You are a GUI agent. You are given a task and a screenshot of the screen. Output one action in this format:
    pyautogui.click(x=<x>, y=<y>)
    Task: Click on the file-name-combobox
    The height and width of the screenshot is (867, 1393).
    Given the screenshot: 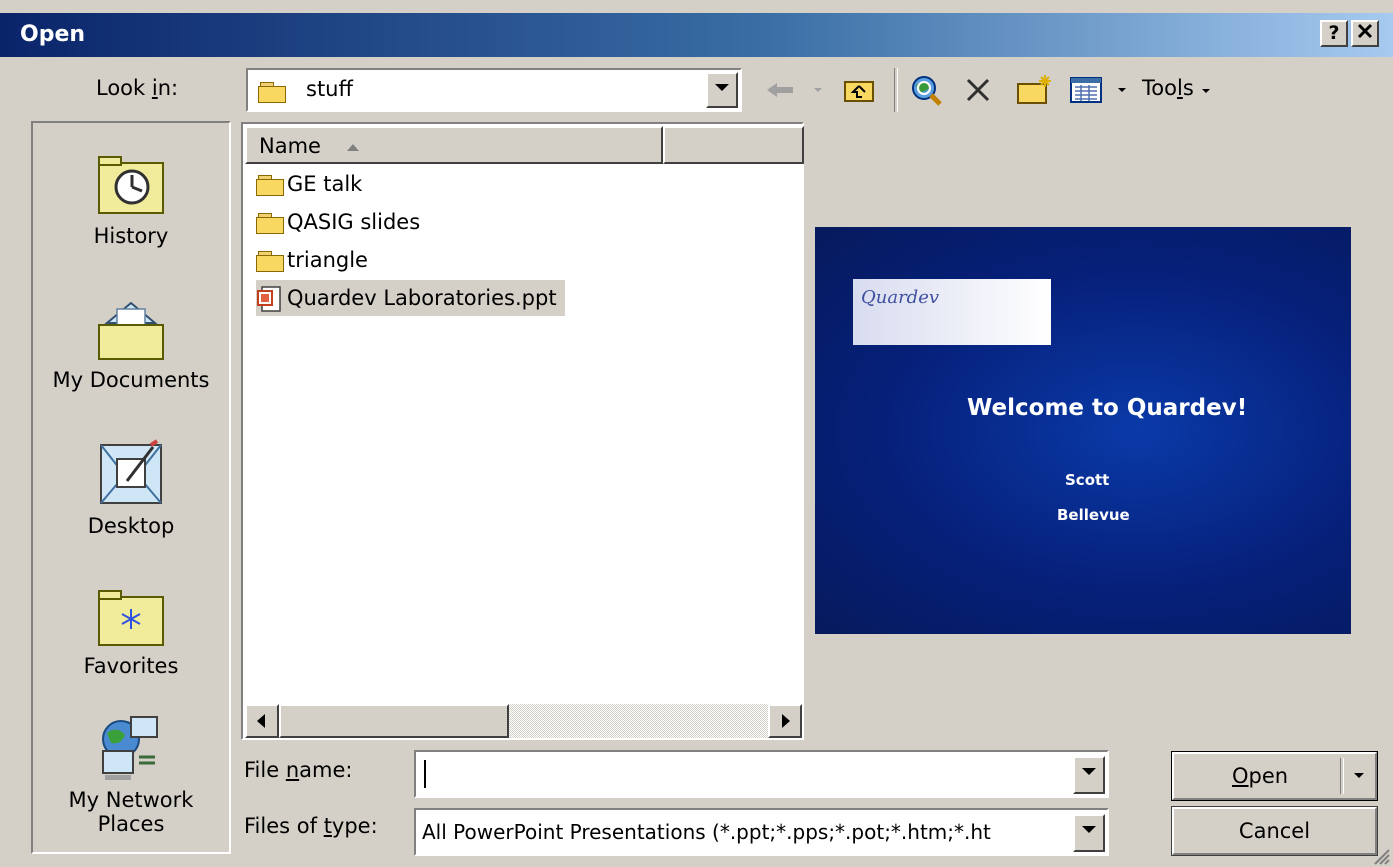 What is the action you would take?
    pyautogui.click(x=761, y=774)
    